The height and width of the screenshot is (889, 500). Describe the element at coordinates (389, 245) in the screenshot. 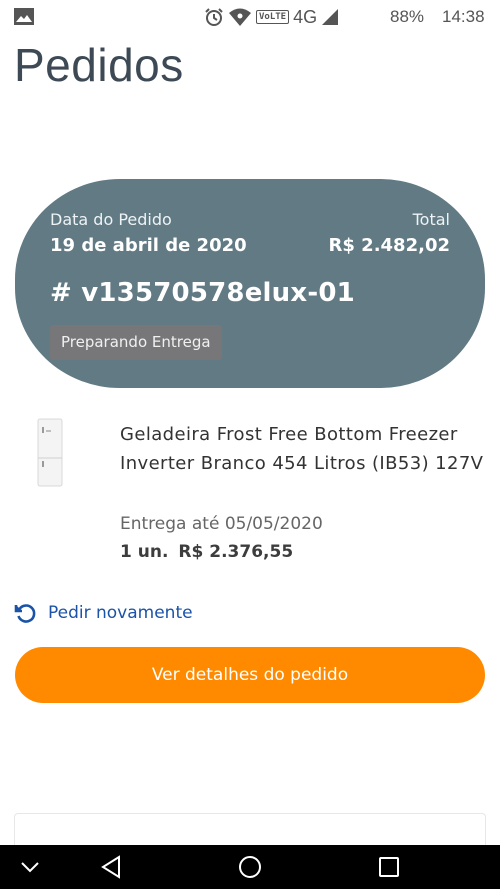

I see `order-total: R$ 2.482,02` at that location.